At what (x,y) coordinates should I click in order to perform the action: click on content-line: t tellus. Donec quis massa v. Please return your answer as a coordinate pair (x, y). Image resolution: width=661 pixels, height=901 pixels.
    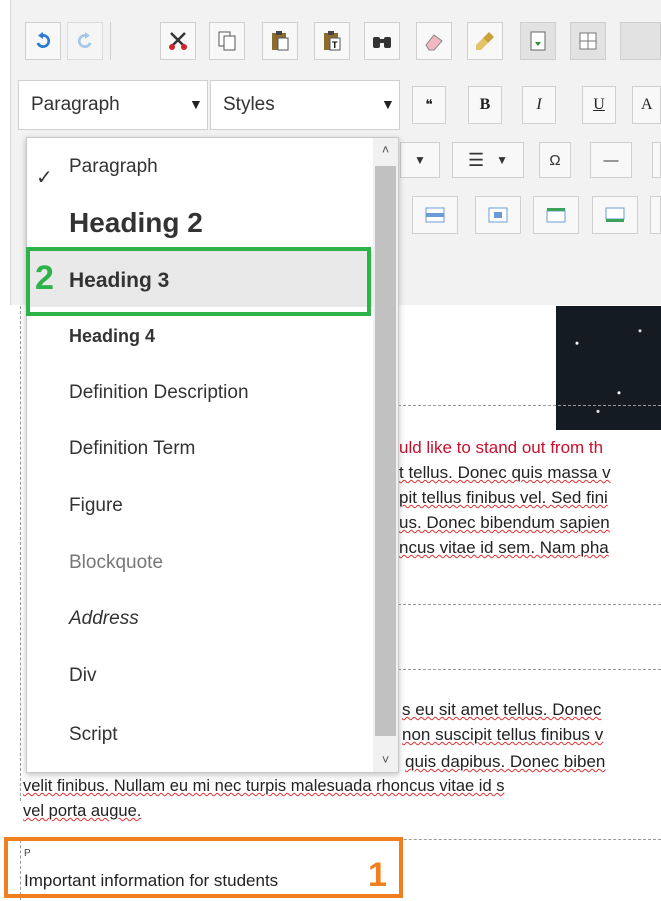
    Looking at the image, I should click on (505, 472).